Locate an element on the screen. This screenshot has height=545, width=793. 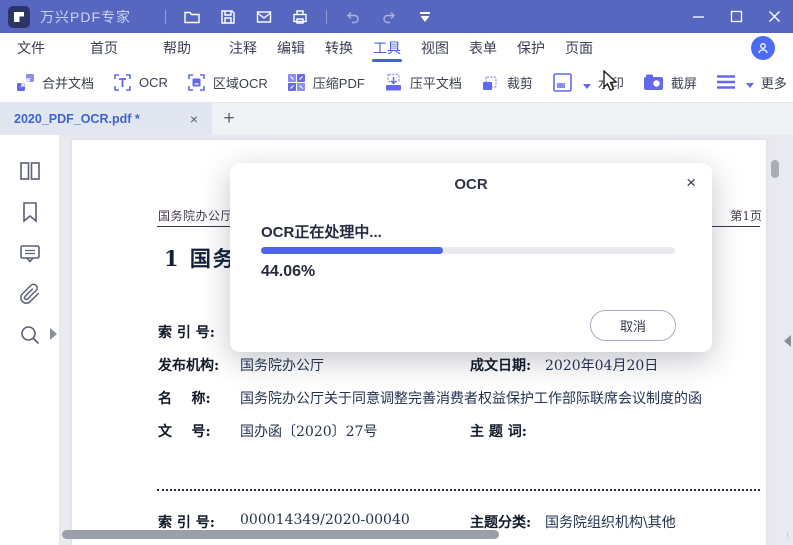
field-name-value: 国务院办公厅关于同意调整完善消费者权益保护工作部际联席会议制度的函 is located at coordinates (471, 399).